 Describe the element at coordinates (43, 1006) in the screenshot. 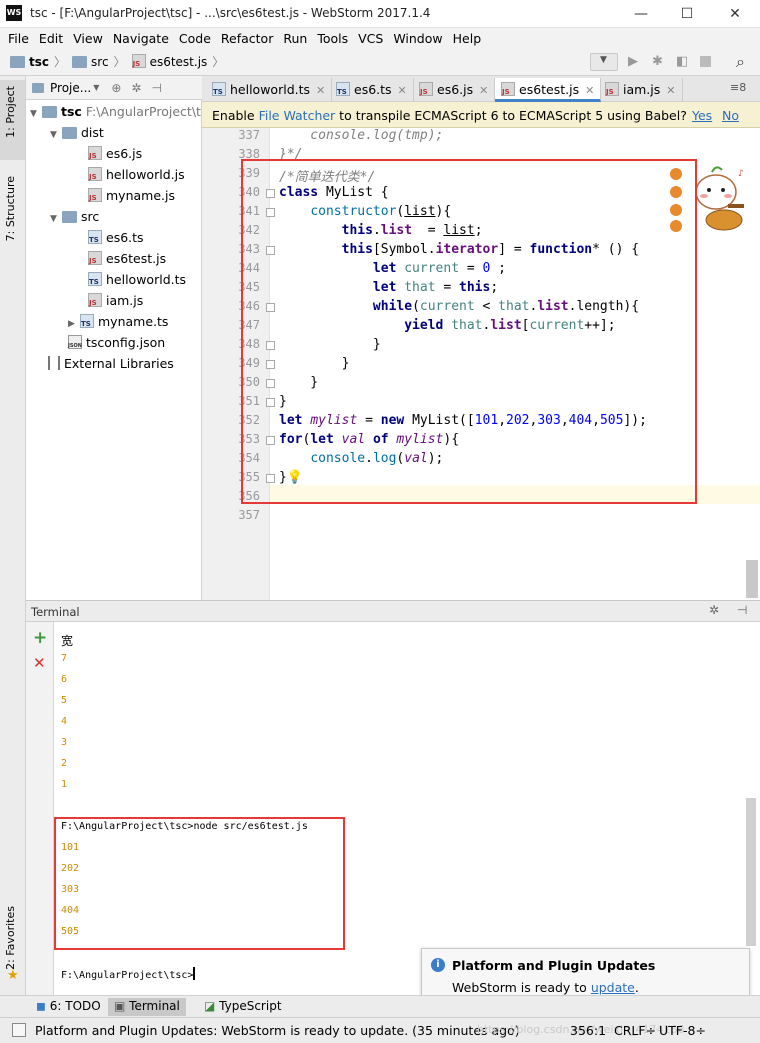

I see `todo-icon: ◼` at that location.